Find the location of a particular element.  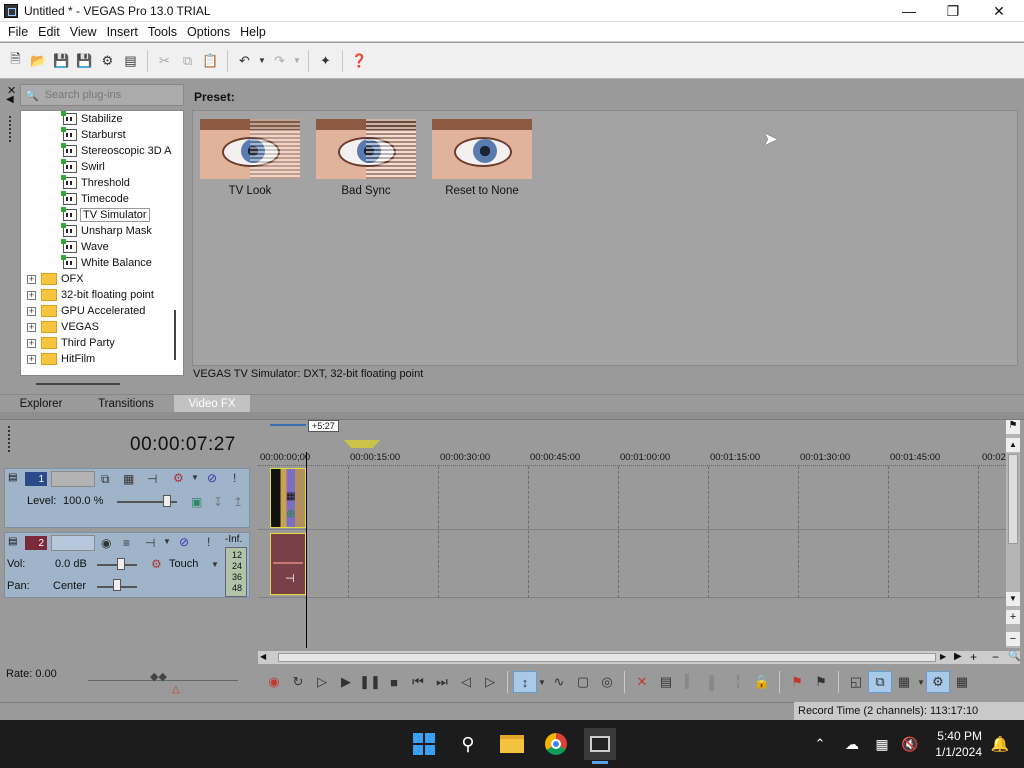

file-explorer-icon is located at coordinates (512, 744).